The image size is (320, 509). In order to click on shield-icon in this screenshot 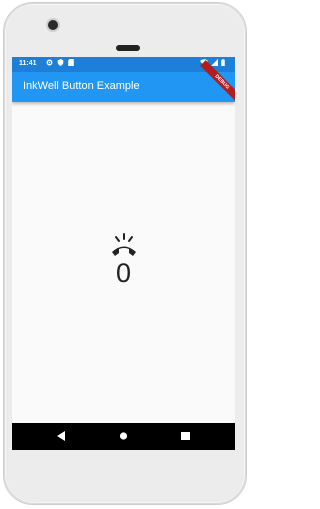, I will do `click(60, 62)`.